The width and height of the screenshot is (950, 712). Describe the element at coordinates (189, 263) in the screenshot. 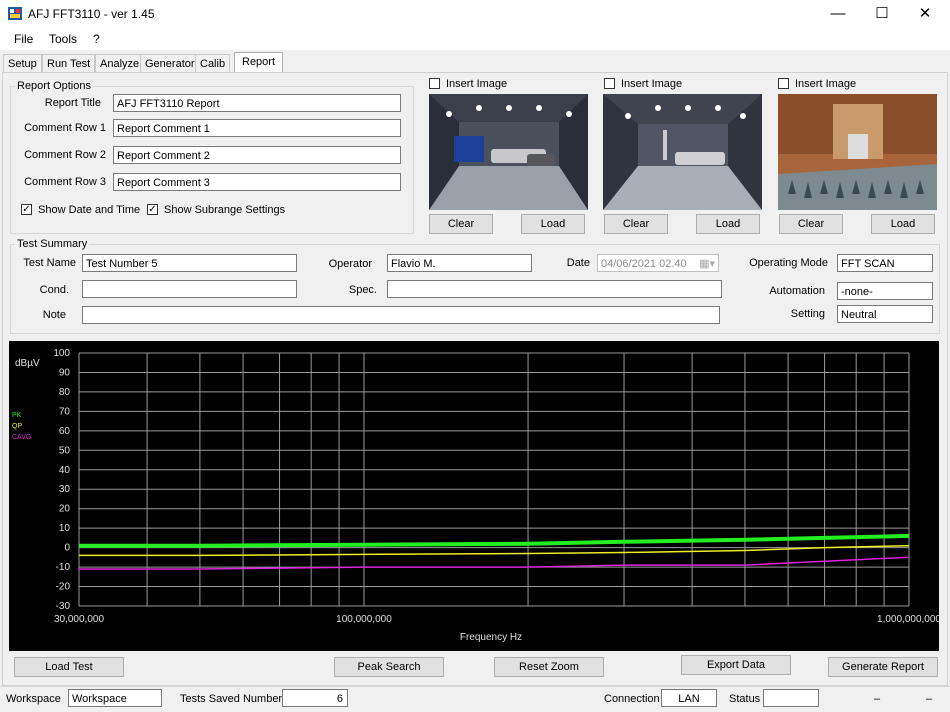

I see `test-name-input: Test Number 5` at that location.